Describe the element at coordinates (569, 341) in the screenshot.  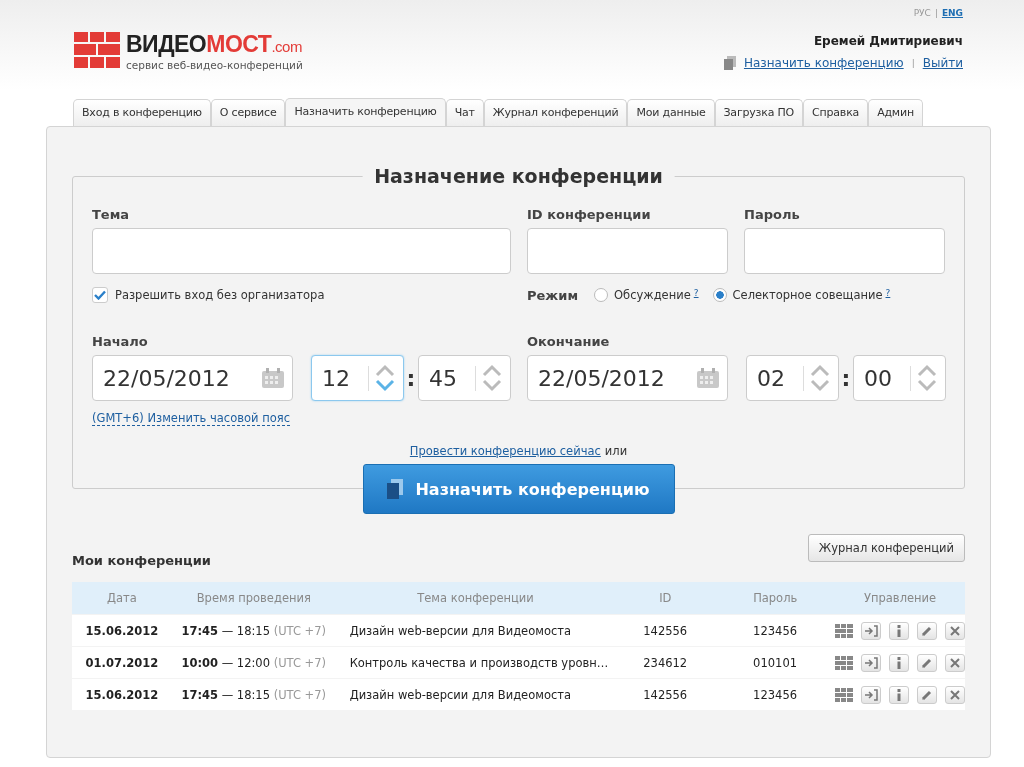
I see `field-label: Окончание` at that location.